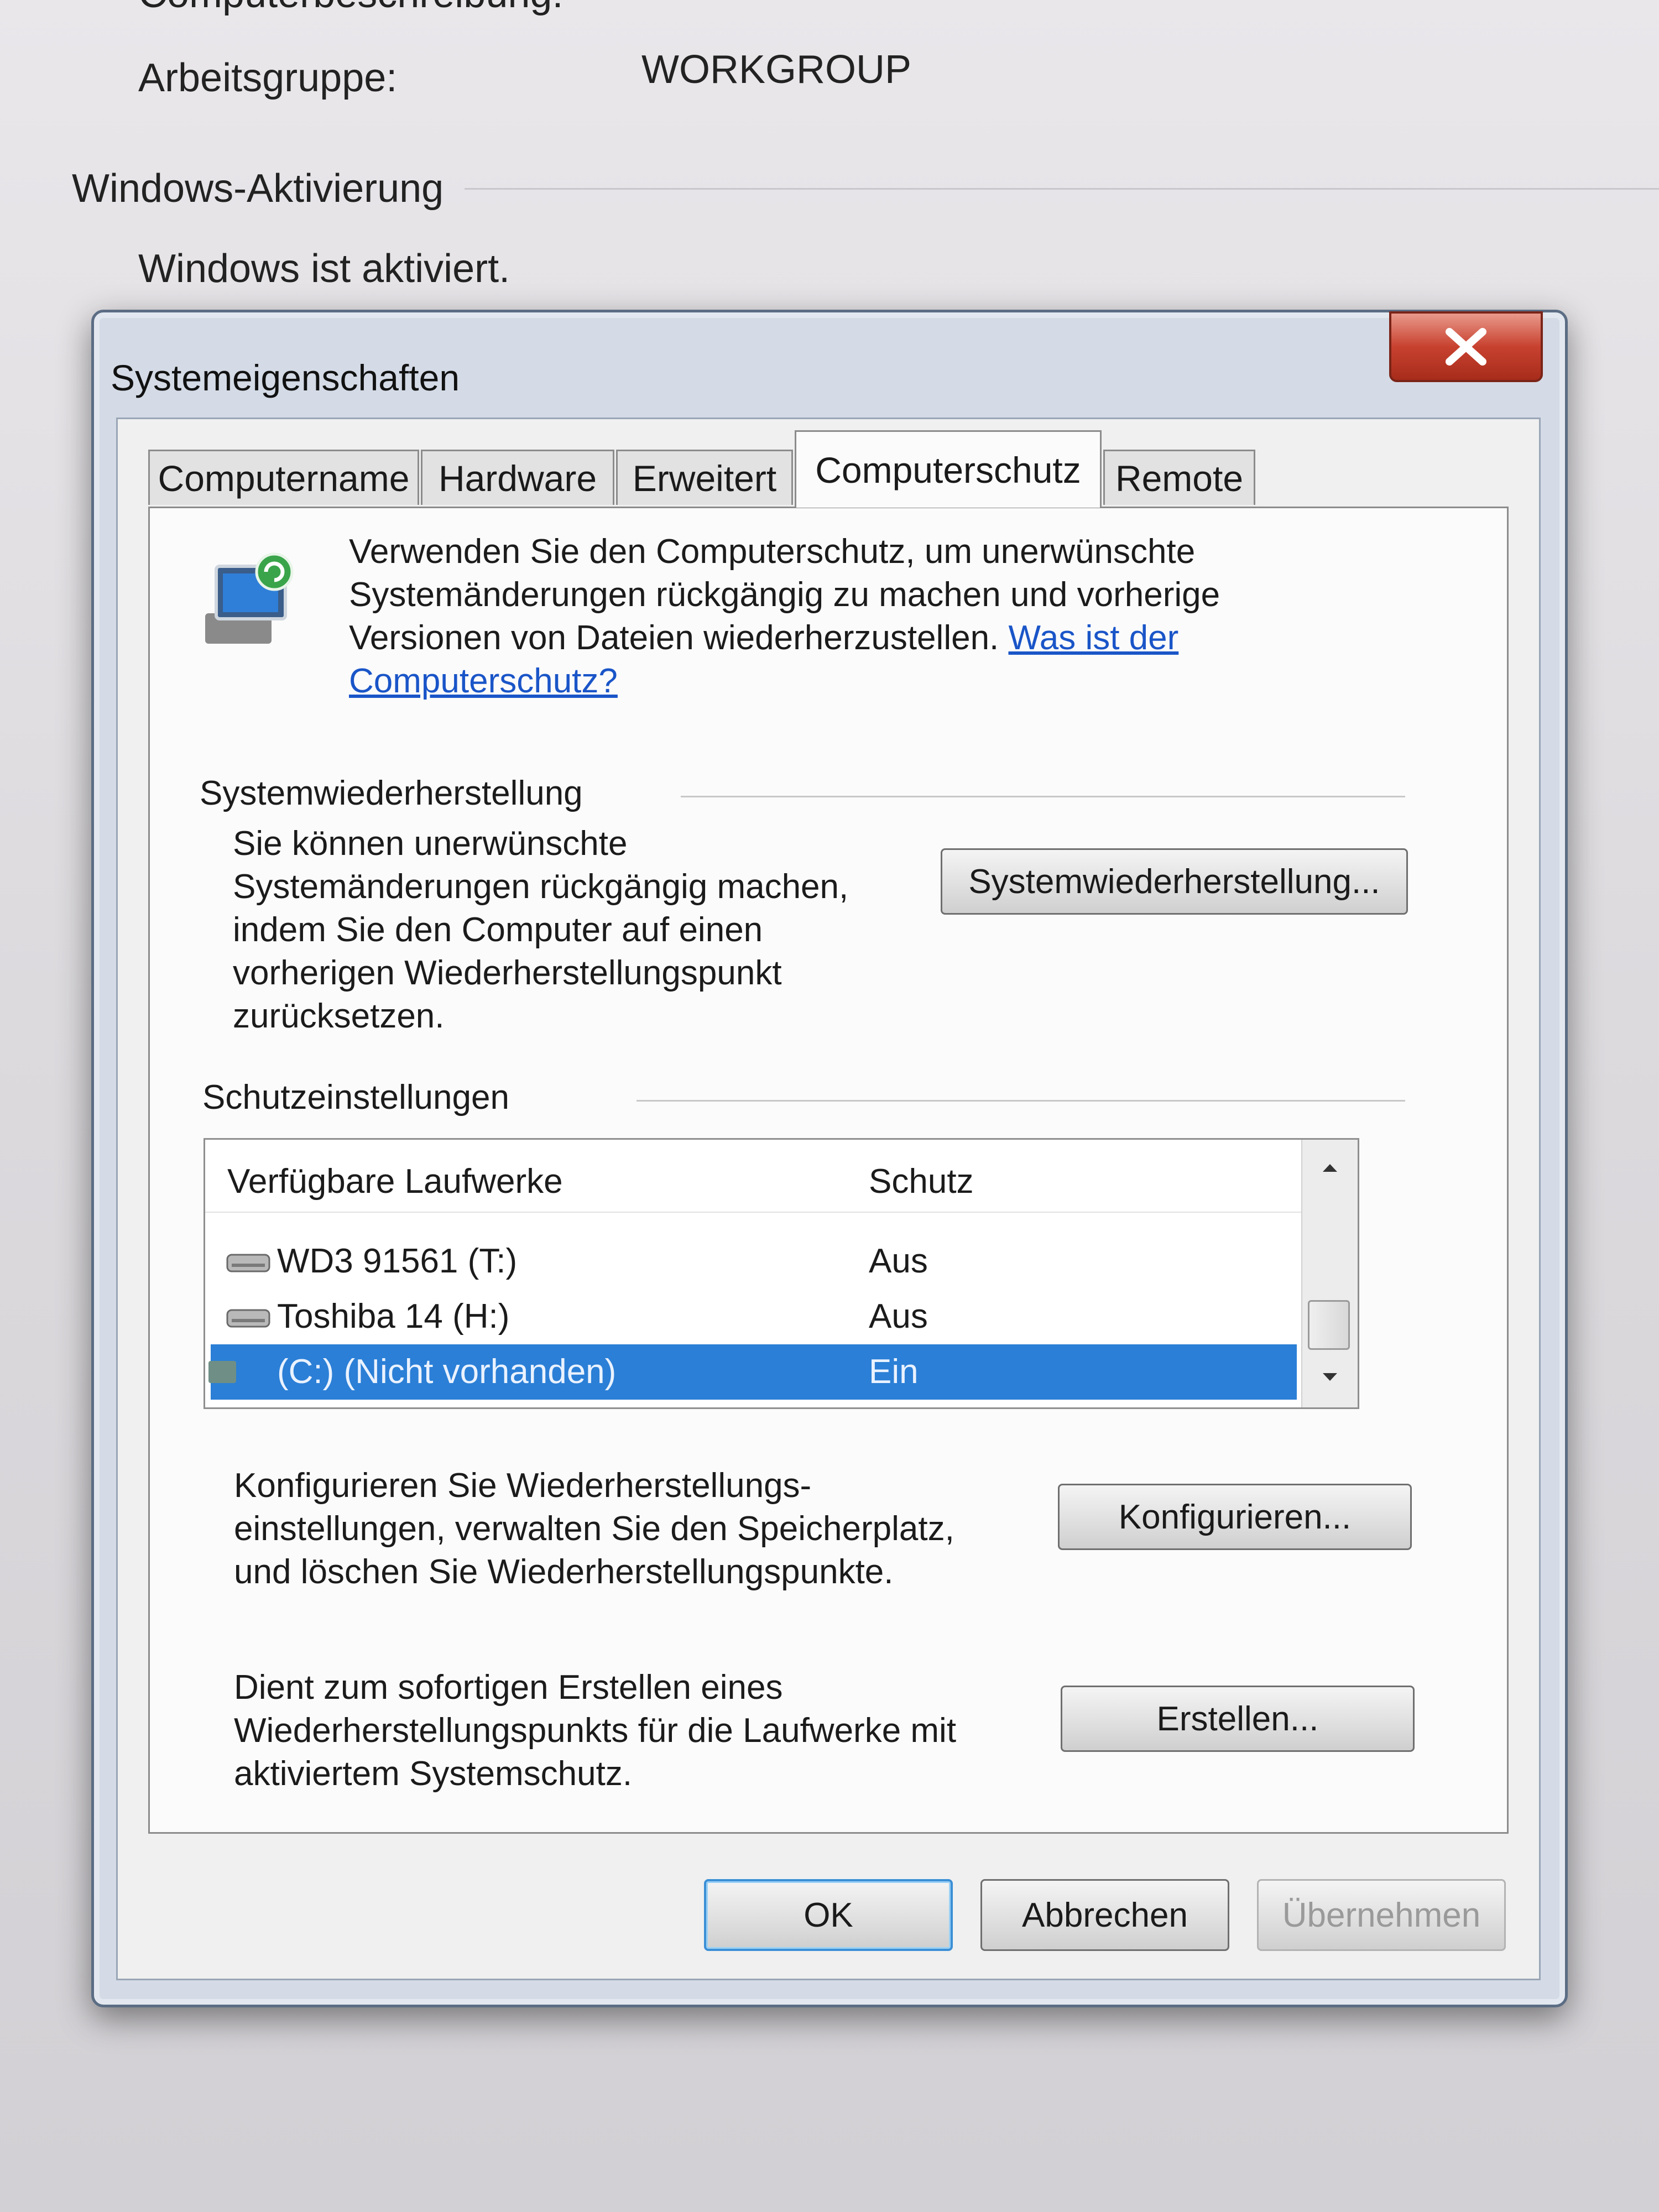 Image resolution: width=1659 pixels, height=2212 pixels. Describe the element at coordinates (541, 887) in the screenshot. I see `system-restore-text-2: Systemänderungen rückgängig machen,` at that location.